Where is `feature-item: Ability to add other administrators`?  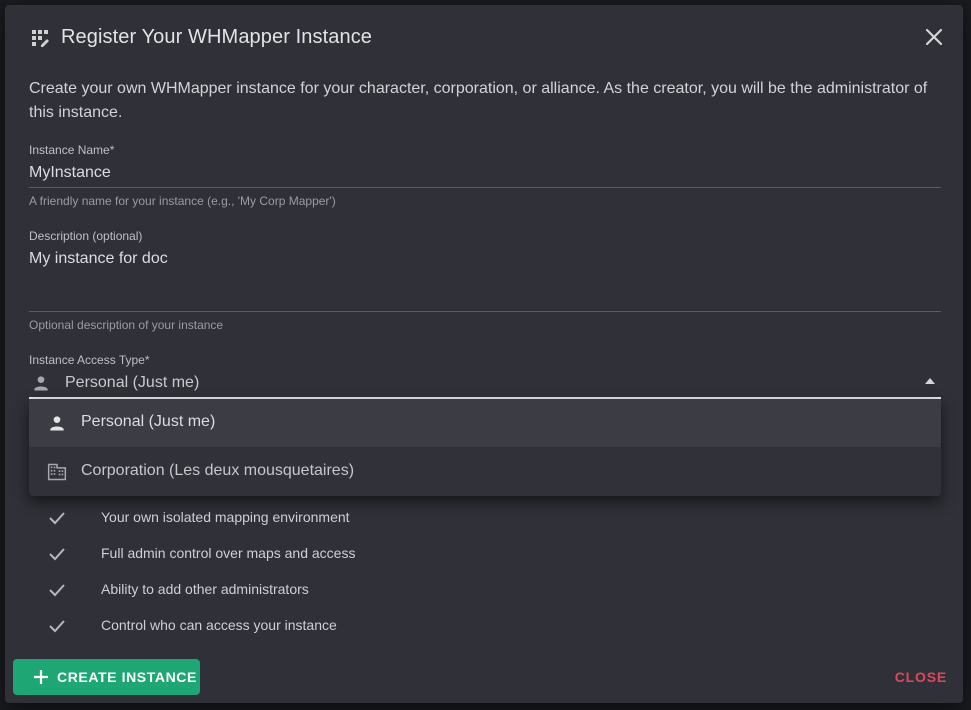
feature-item: Ability to add other administrators is located at coordinates (295, 590).